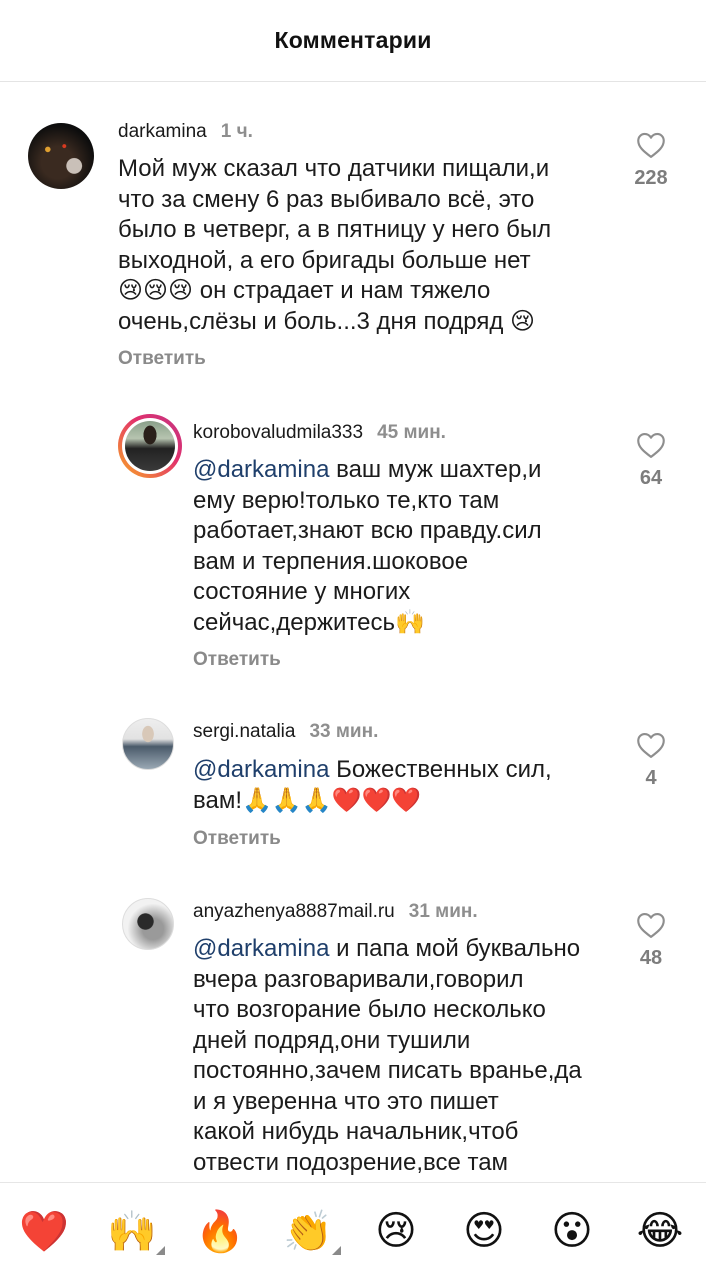 The height and width of the screenshot is (1280, 706). Describe the element at coordinates (484, 1231) in the screenshot. I see `reaction-heart-eyes-button: 😍` at that location.